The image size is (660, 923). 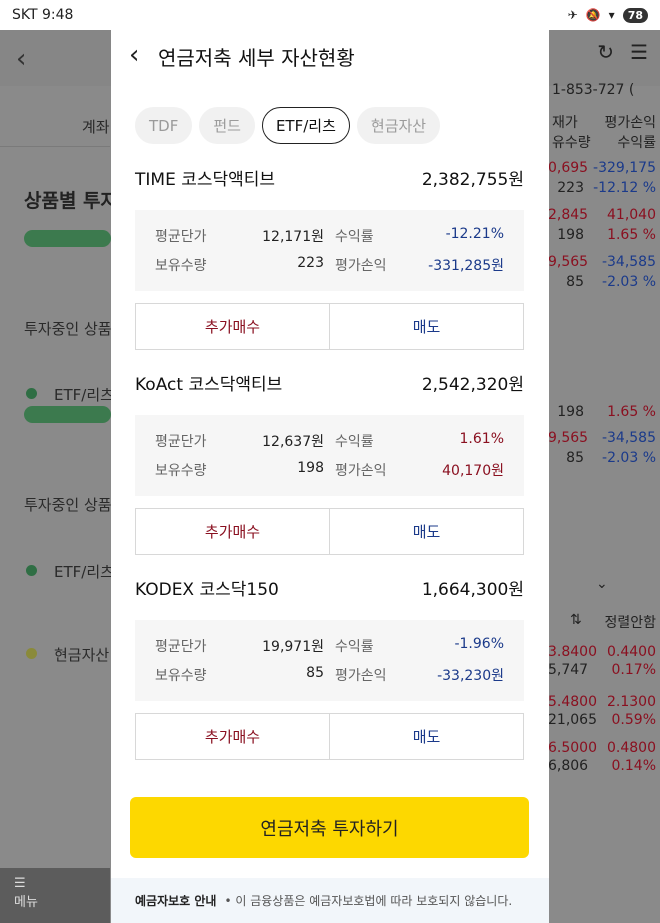 I want to click on avg-price-value: 12,171원, so click(x=293, y=237).